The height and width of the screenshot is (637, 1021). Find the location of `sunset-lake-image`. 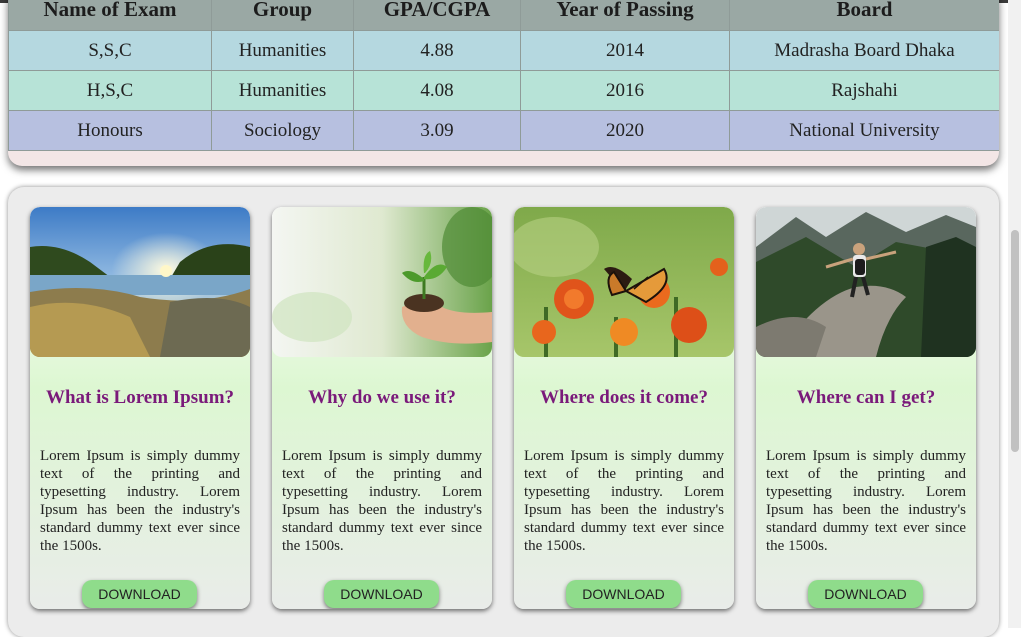

sunset-lake-image is located at coordinates (140, 282).